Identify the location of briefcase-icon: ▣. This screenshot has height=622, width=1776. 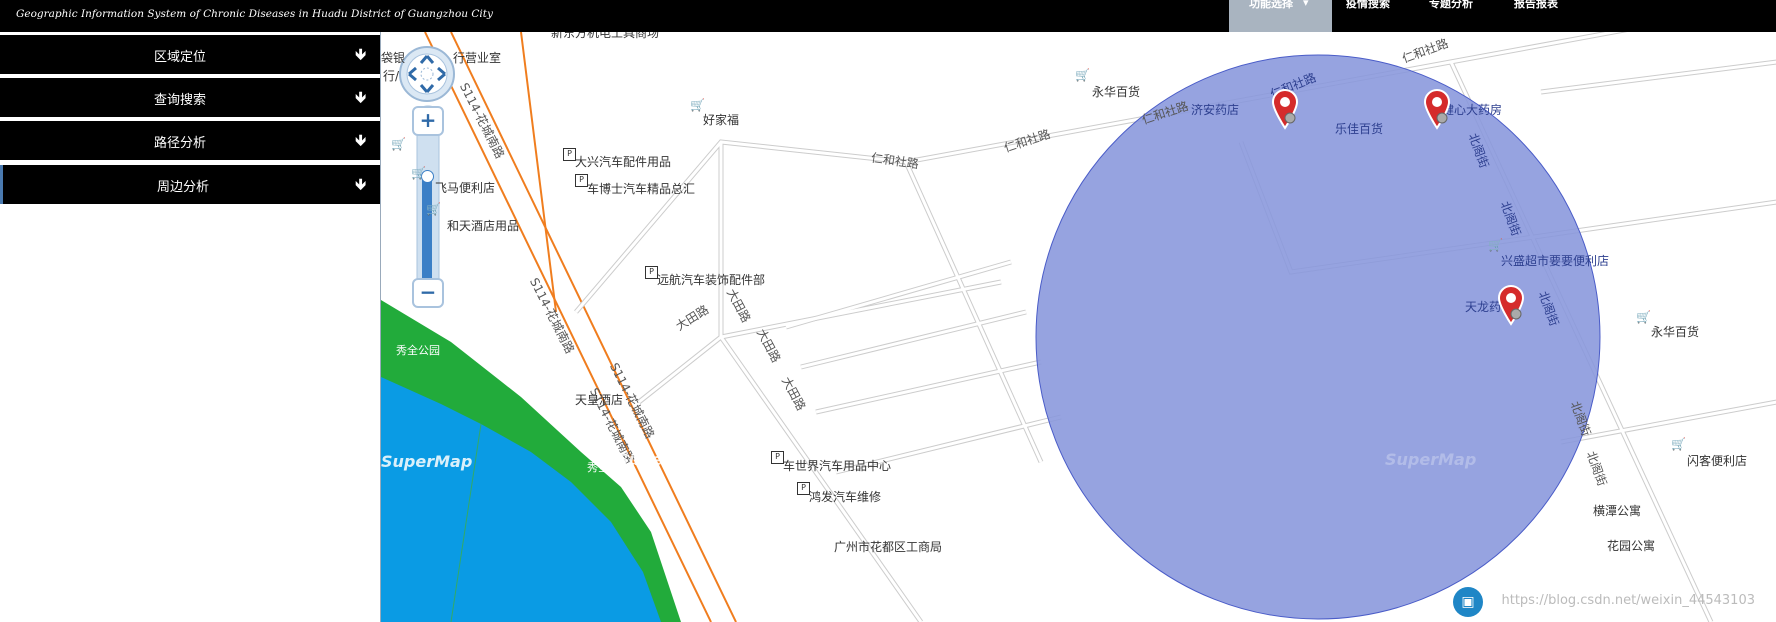
(1468, 602).